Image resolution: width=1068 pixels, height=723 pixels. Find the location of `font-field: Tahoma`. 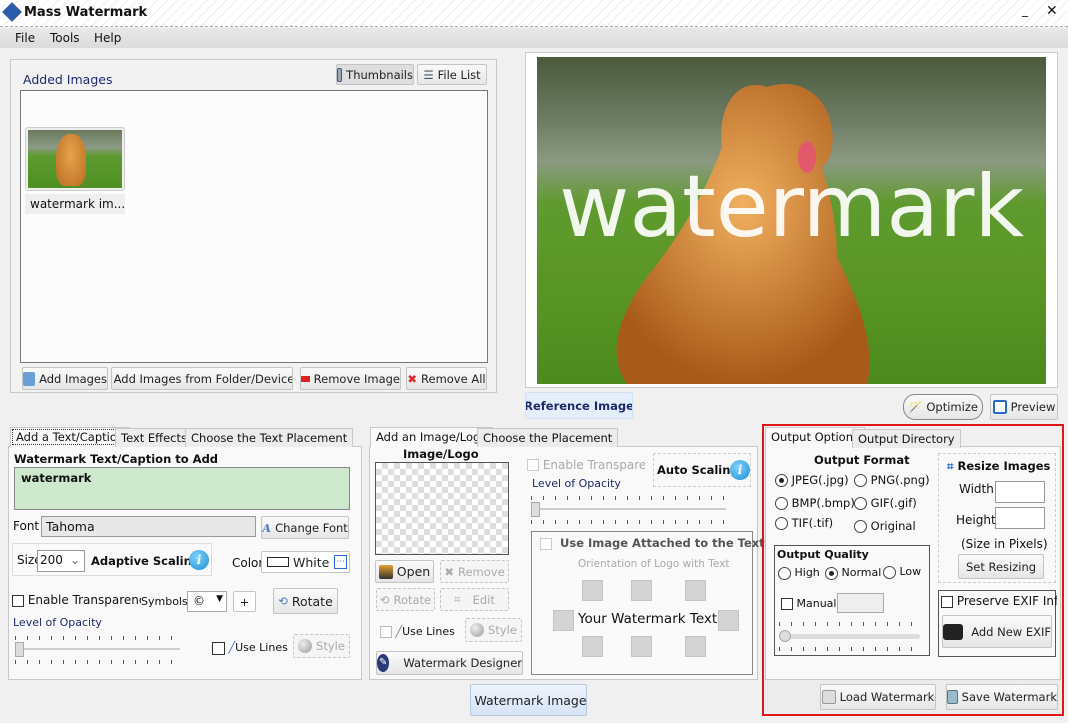

font-field: Tahoma is located at coordinates (148, 526).